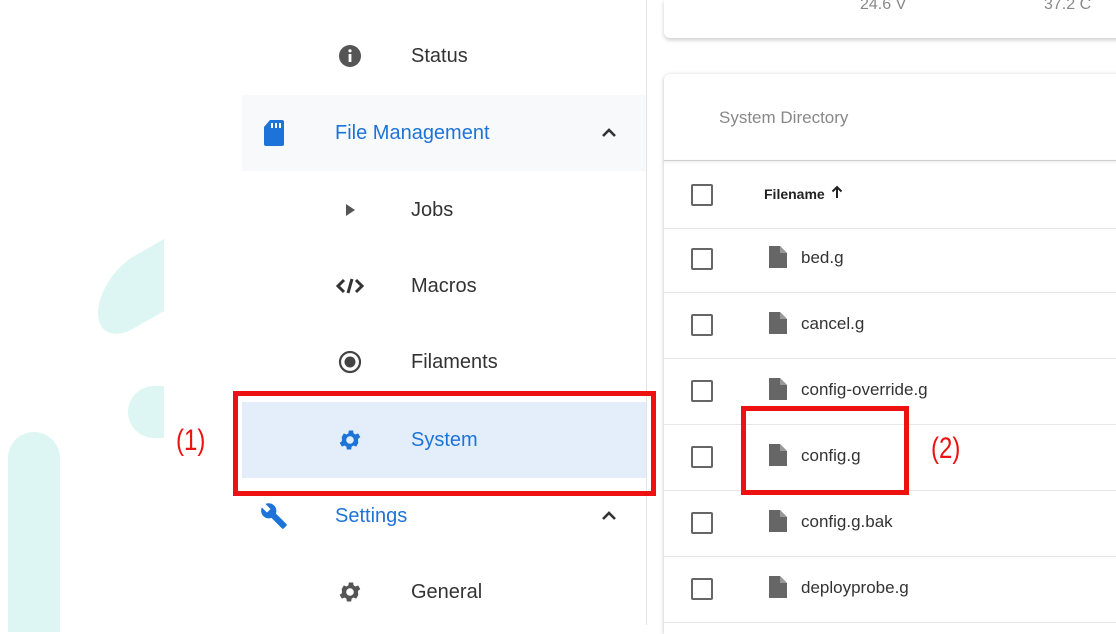 The image size is (1116, 634). I want to click on radio-icon, so click(350, 362).